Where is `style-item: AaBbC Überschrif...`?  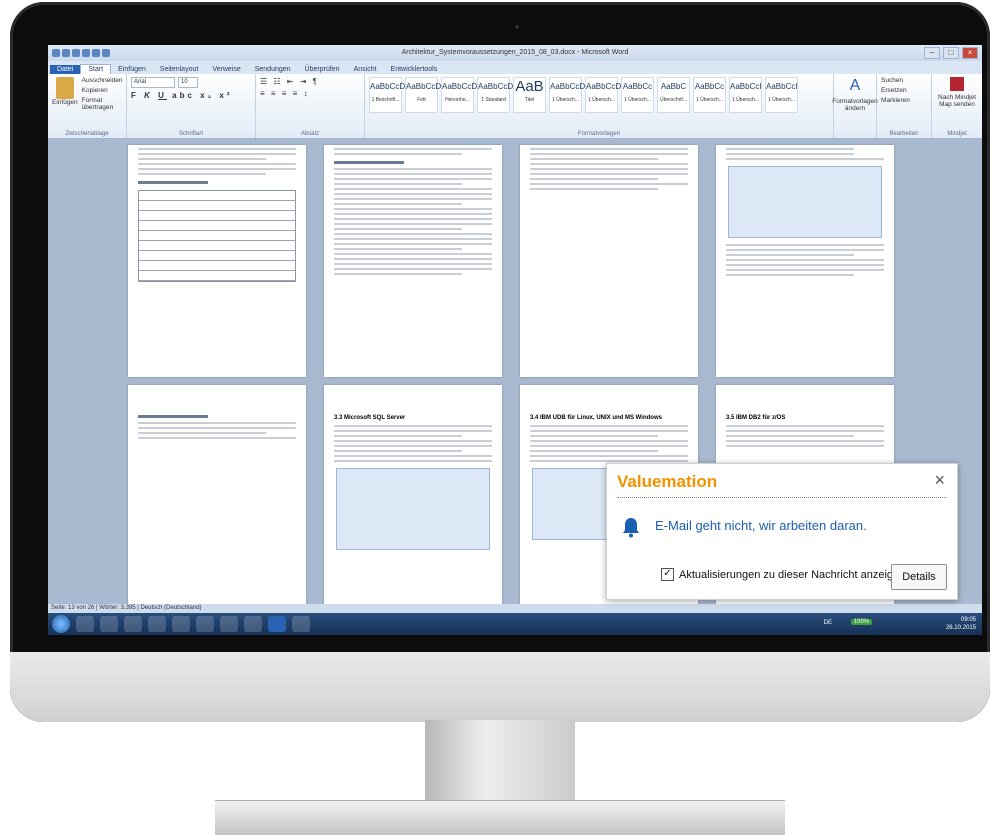
style-item: AaBbC Überschrif... is located at coordinates (673, 95).